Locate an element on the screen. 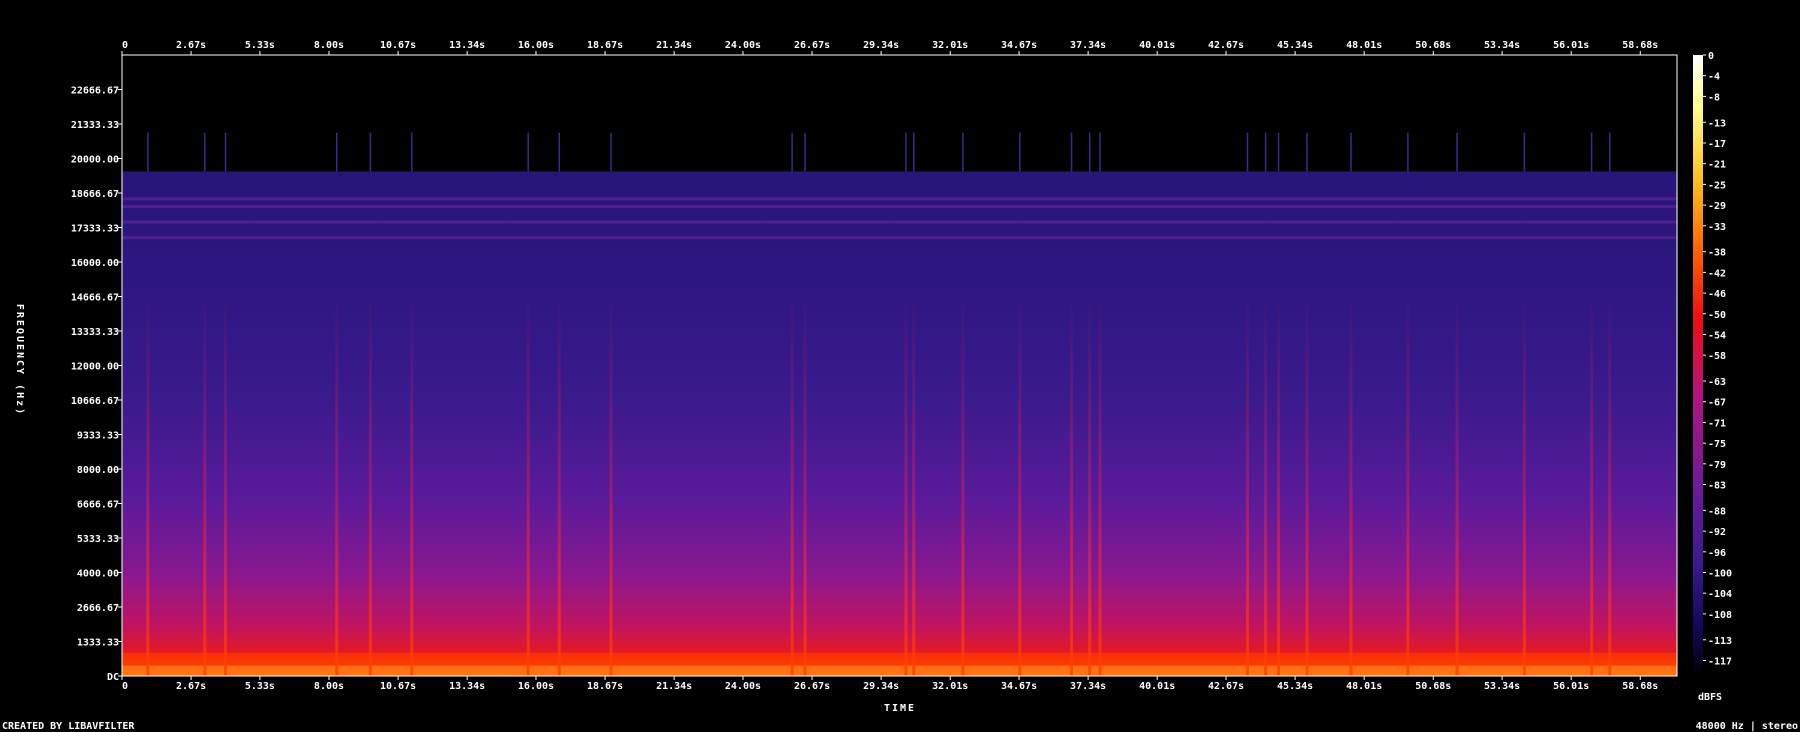 This screenshot has height=732, width=1800. x-tick-label-bottom: 5.33s is located at coordinates (260, 686).